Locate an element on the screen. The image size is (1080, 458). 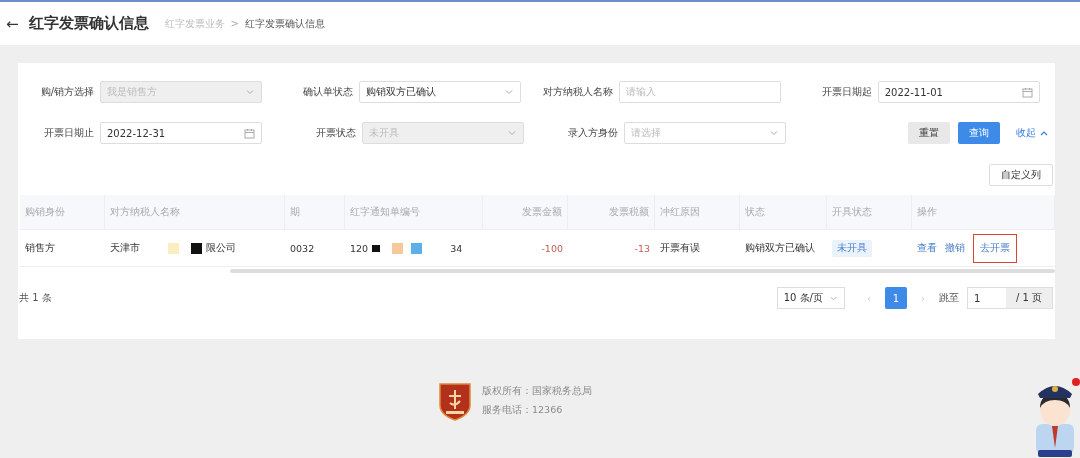
table-cell-text: 销售方 is located at coordinates (40, 247).